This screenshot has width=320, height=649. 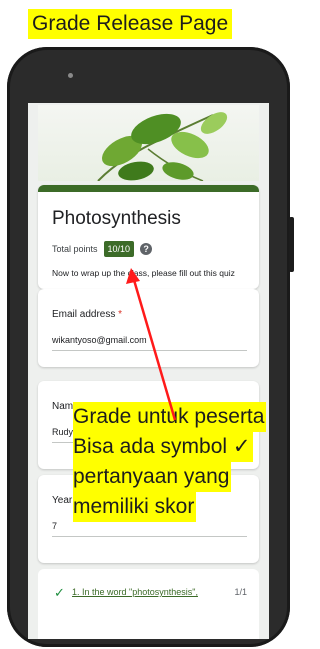 What do you see at coordinates (62, 500) in the screenshot?
I see `year-label-text: Year` at bounding box center [62, 500].